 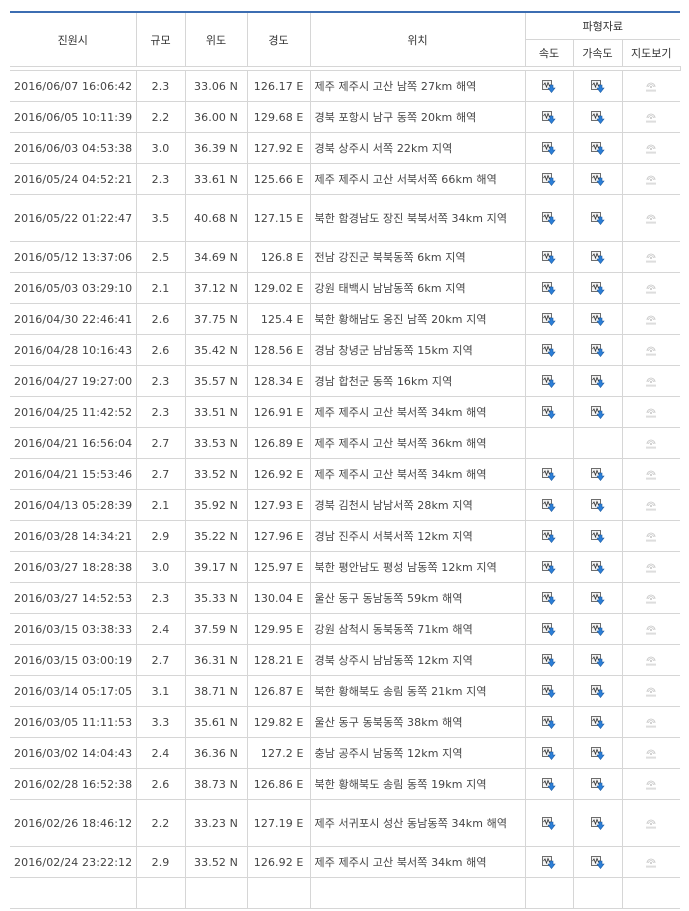 What do you see at coordinates (418, 39) in the screenshot?
I see `header-location: 위치` at bounding box center [418, 39].